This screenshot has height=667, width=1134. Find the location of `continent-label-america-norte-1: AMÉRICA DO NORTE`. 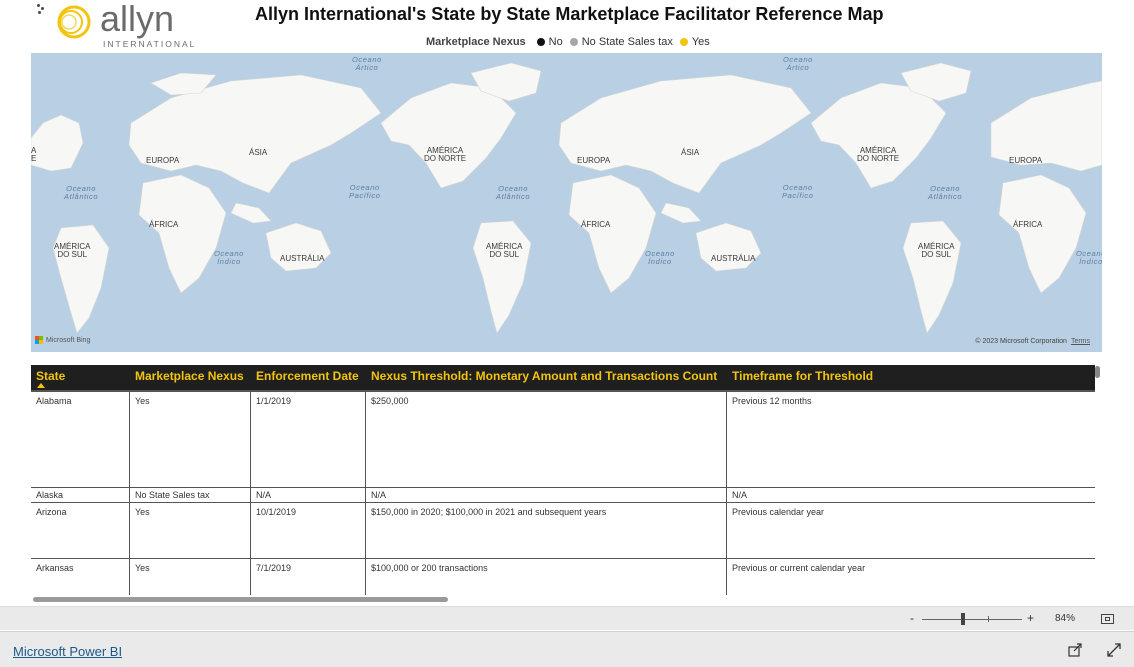

continent-label-america-norte-1: AMÉRICA DO NORTE is located at coordinates (445, 154).